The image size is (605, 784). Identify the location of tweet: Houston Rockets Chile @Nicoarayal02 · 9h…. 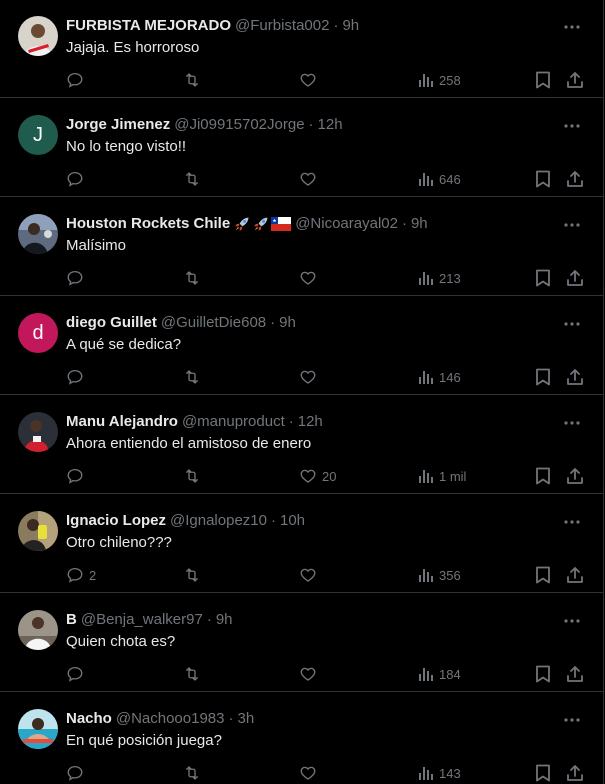
(301, 247).